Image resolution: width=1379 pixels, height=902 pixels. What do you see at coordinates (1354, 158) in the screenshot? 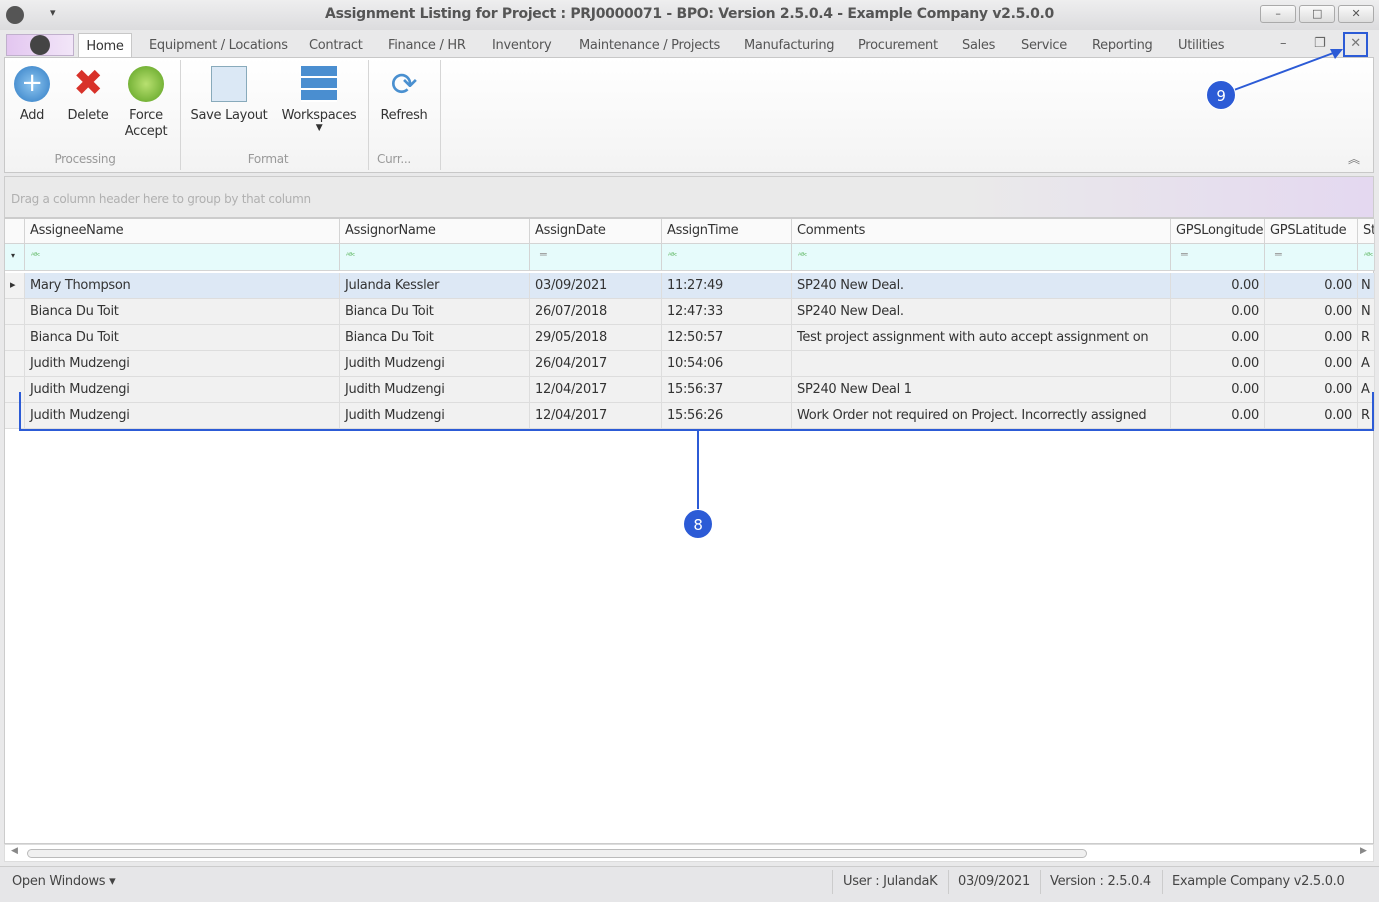
I see `collapse-ribbon-icon: ︽` at bounding box center [1354, 158].